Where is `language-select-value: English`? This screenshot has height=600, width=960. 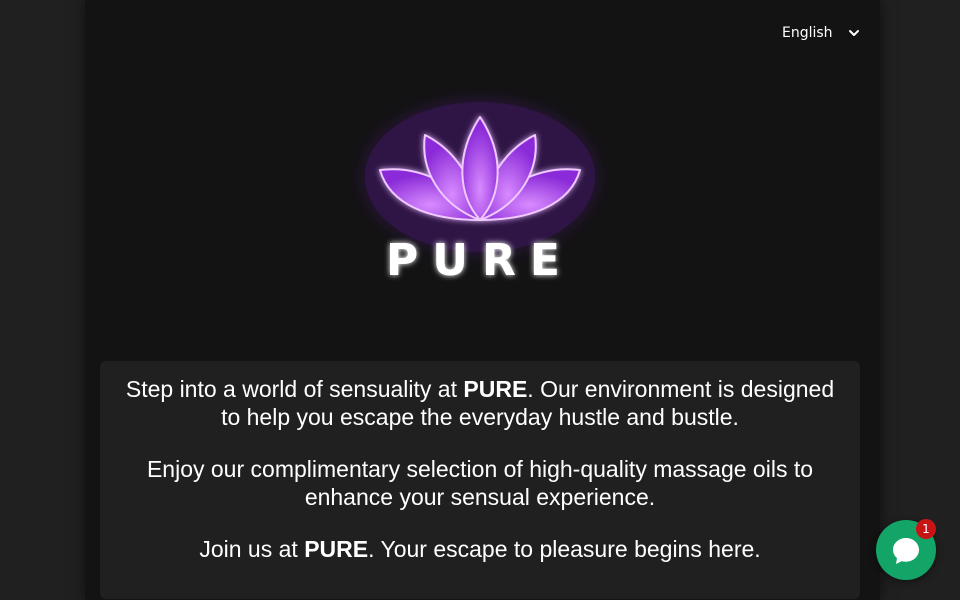
language-select-value: English is located at coordinates (807, 33).